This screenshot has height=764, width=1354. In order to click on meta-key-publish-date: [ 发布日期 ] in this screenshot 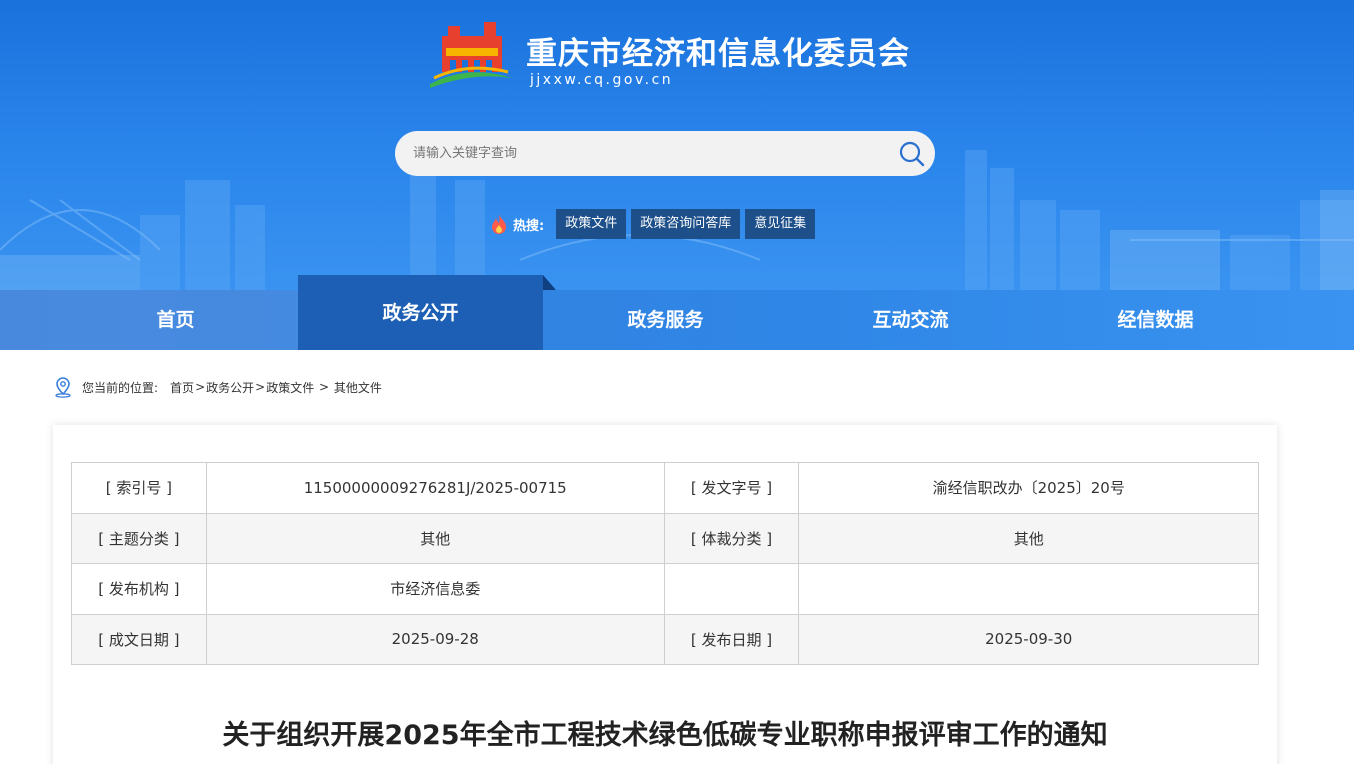, I will do `click(731, 639)`.